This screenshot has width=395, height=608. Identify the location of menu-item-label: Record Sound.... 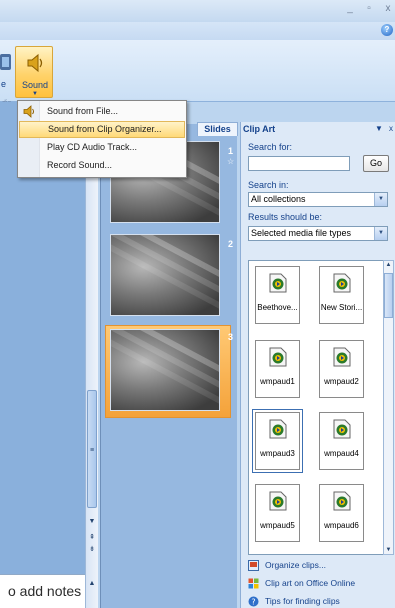
(80, 165).